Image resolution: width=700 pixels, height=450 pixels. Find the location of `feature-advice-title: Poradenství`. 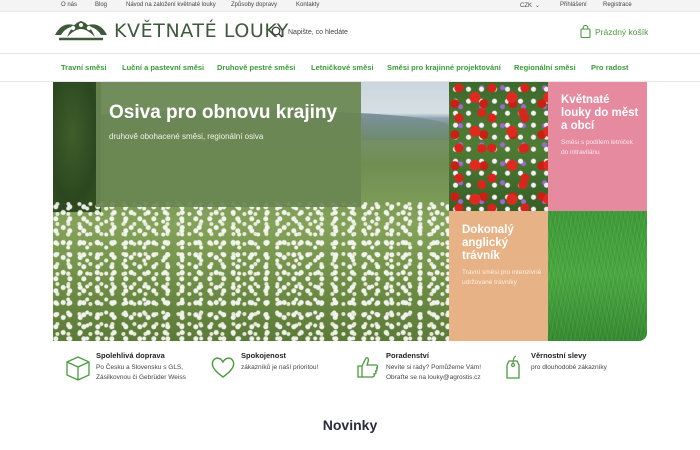

feature-advice-title: Poradenství is located at coordinates (407, 355).